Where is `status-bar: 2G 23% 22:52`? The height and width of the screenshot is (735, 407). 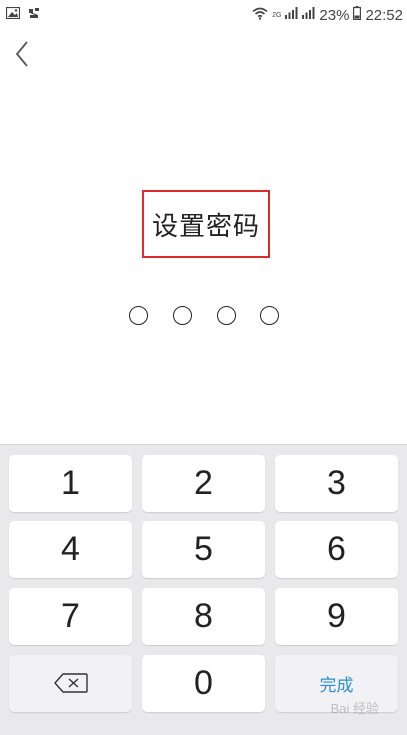
status-bar: 2G 23% 22:52 is located at coordinates (203, 15).